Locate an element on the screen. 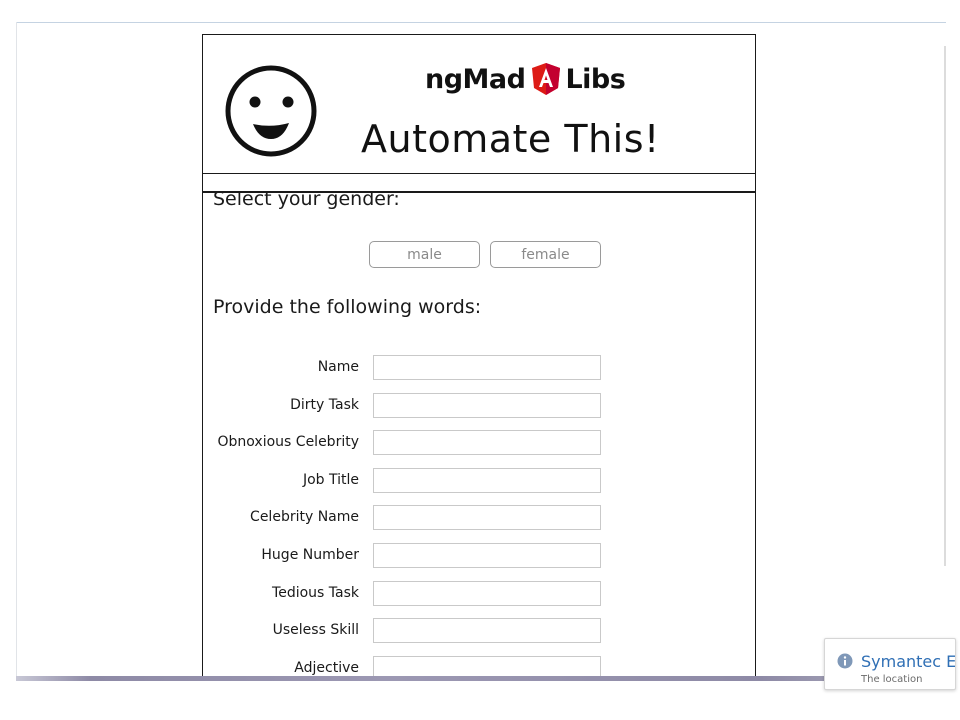  field-row-name: Name is located at coordinates (479, 368).